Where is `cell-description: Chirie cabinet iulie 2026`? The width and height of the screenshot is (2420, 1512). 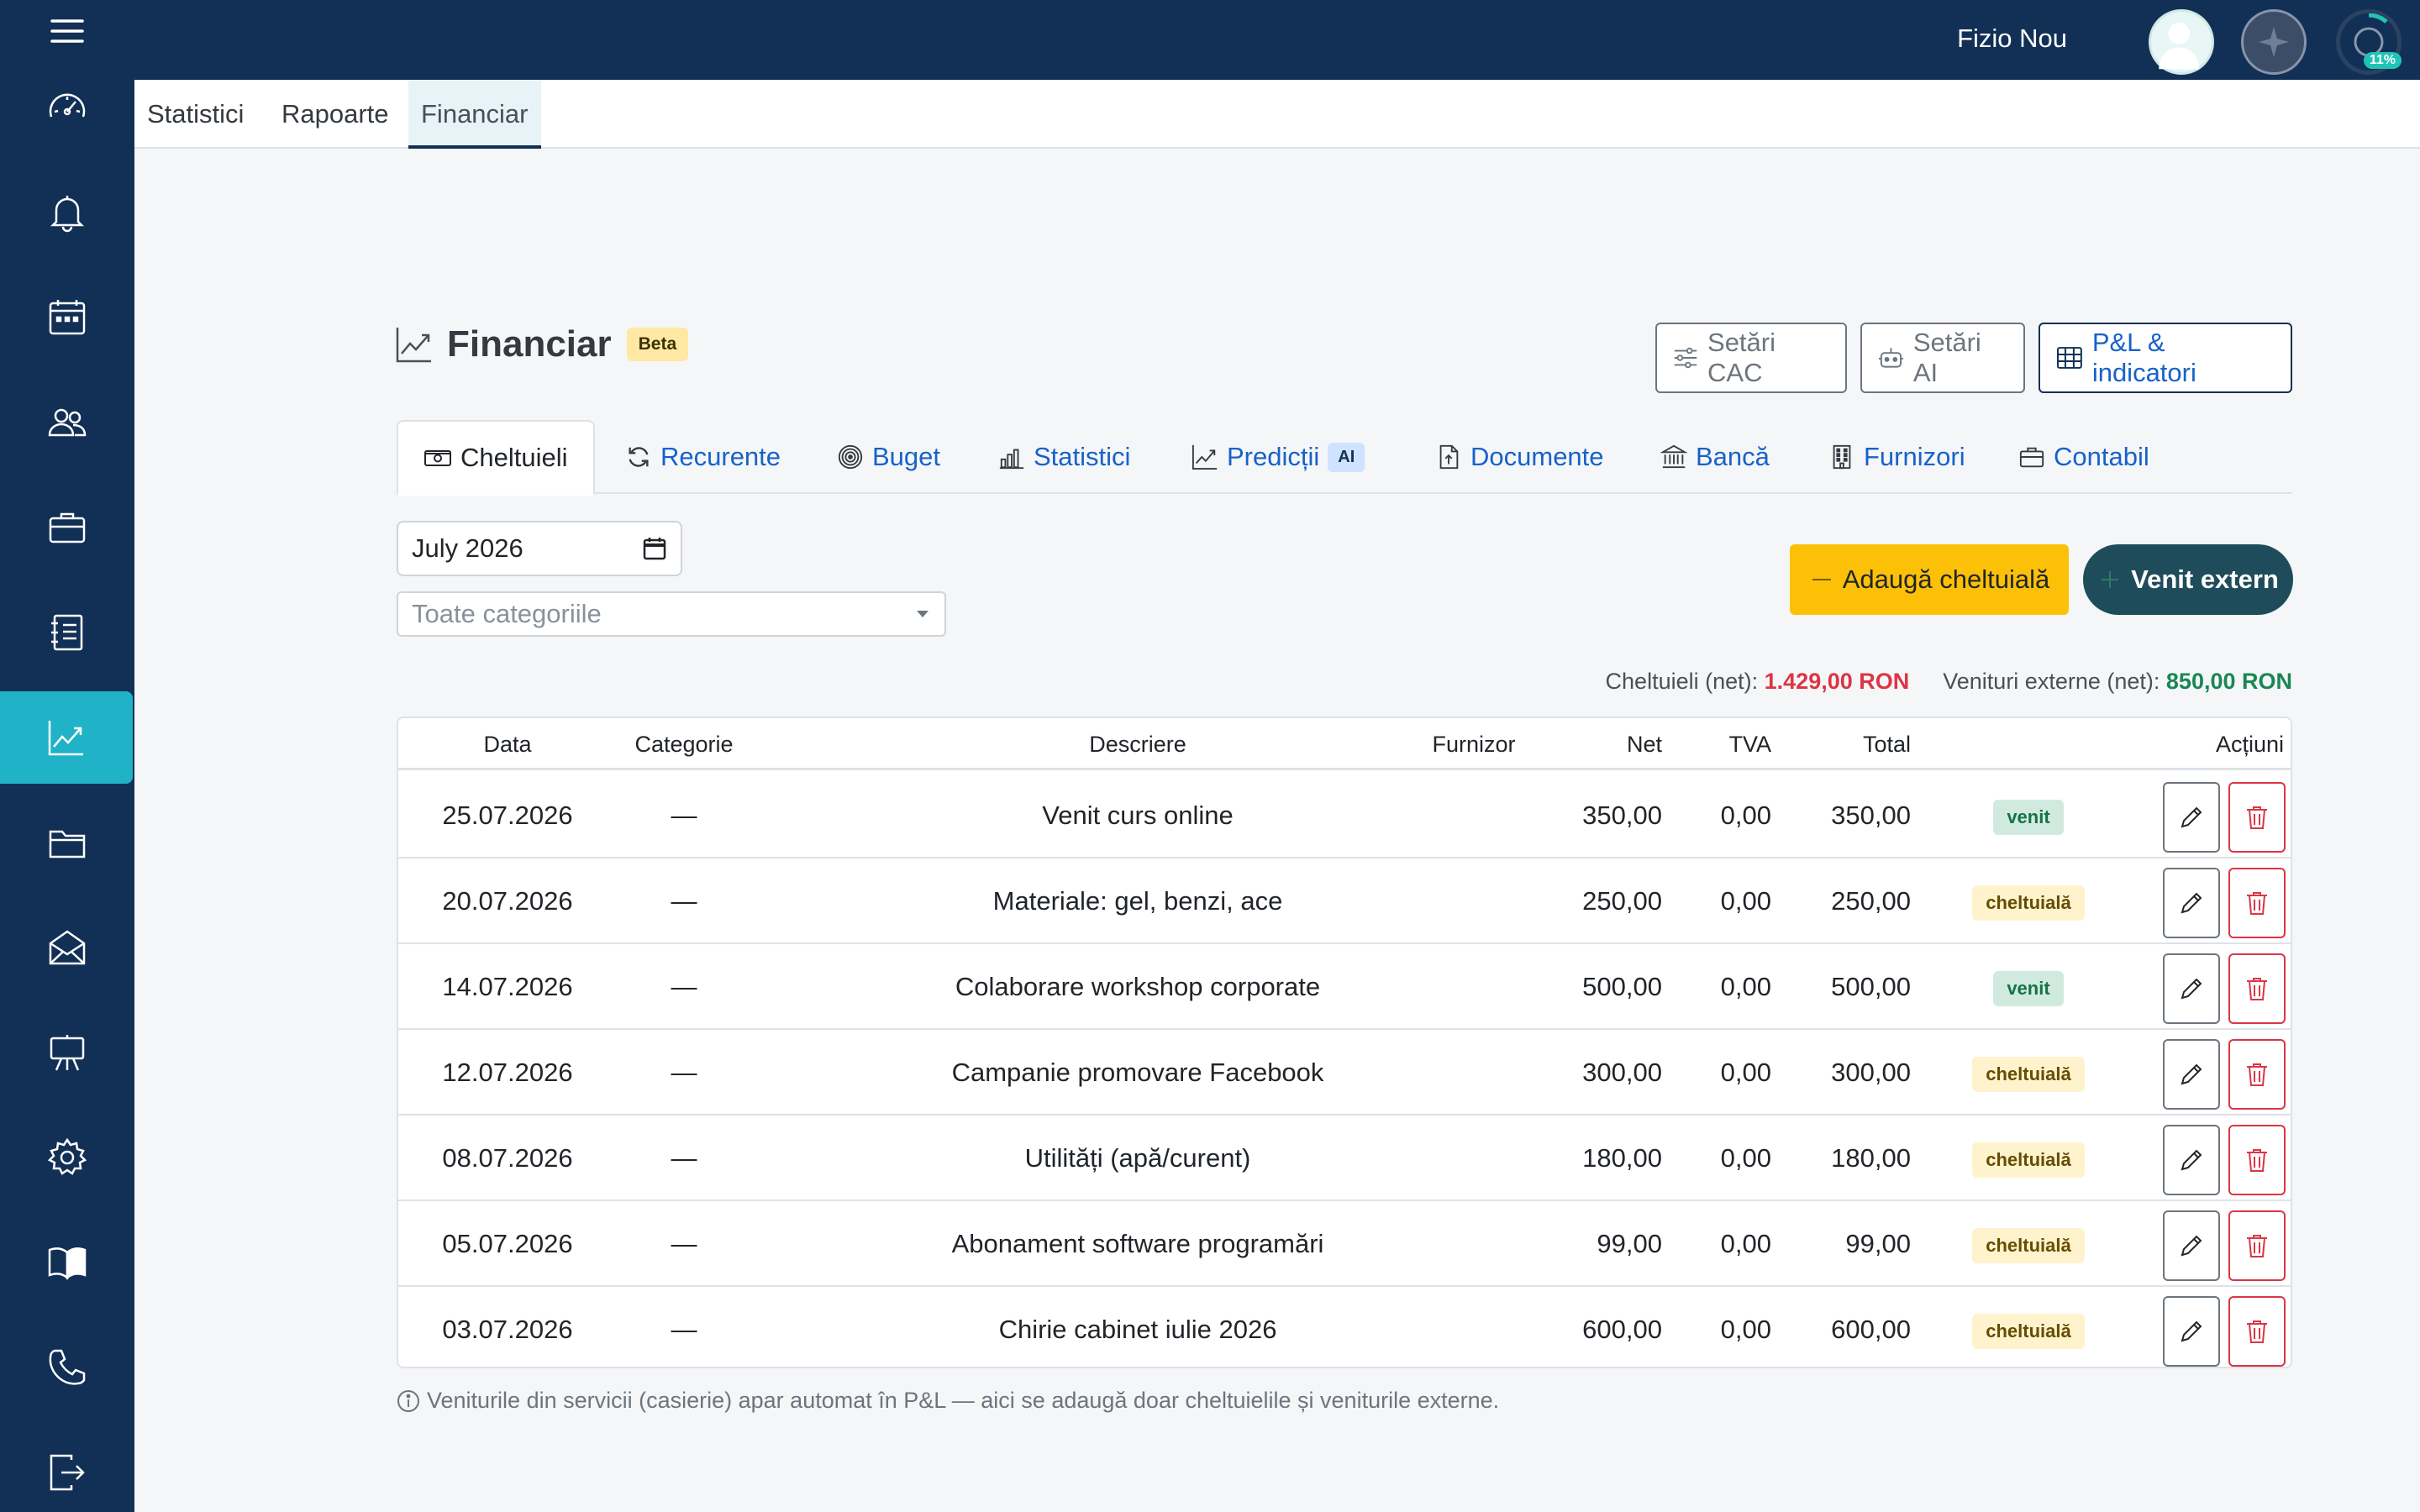 cell-description: Chirie cabinet iulie 2026 is located at coordinates (1137, 1329).